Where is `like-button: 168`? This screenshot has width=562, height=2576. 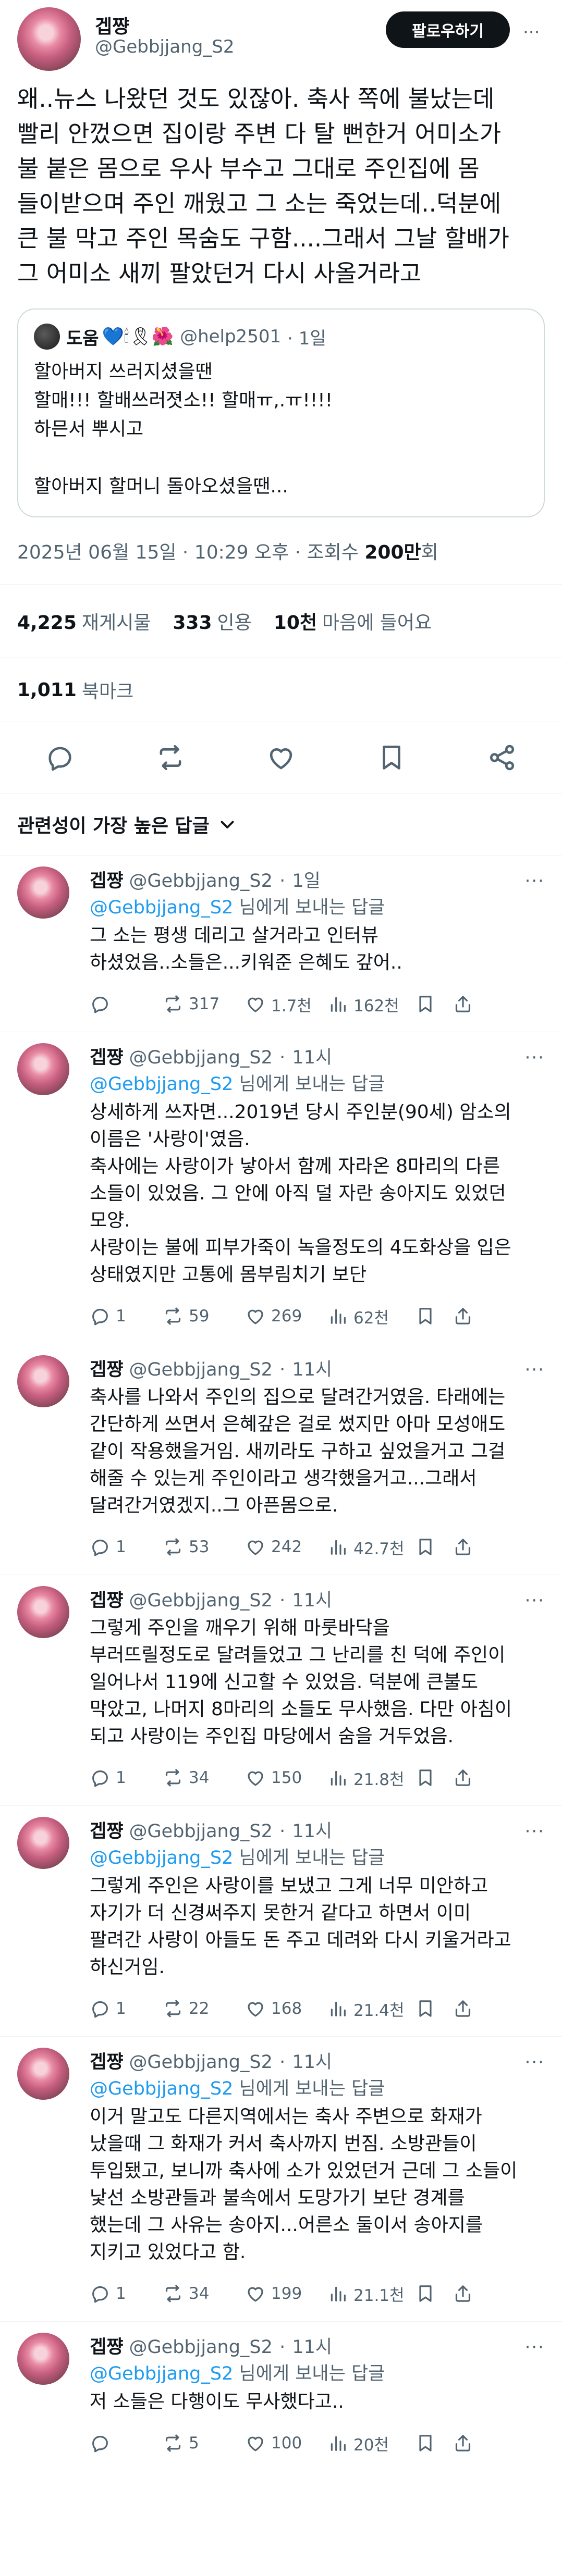 like-button: 168 is located at coordinates (286, 2009).